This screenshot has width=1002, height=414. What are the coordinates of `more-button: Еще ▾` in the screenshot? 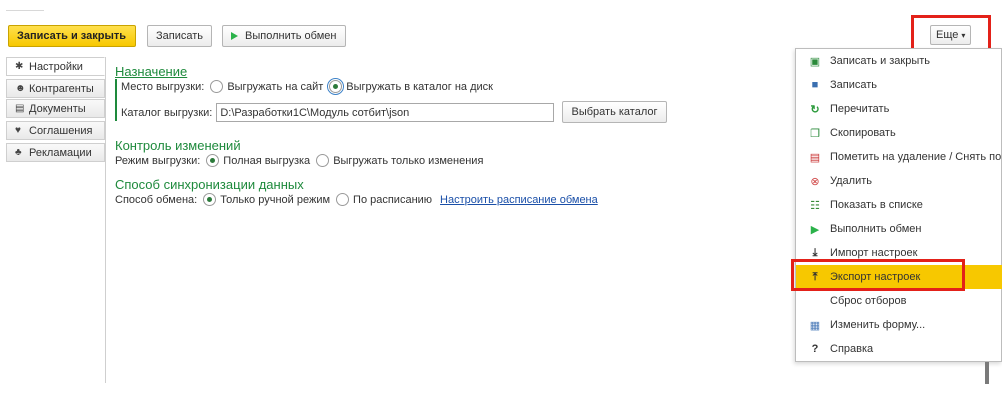 It's located at (951, 35).